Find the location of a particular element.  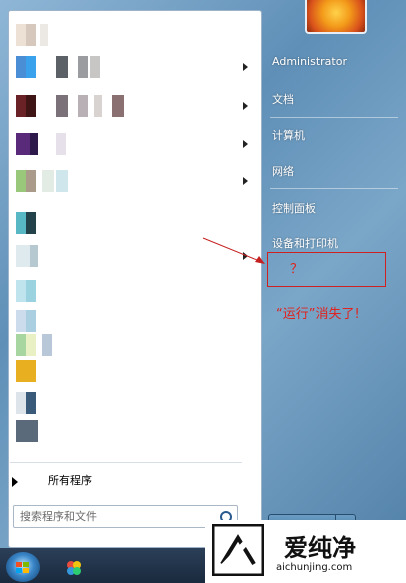

taskbar-app-icon is located at coordinates (74, 568).